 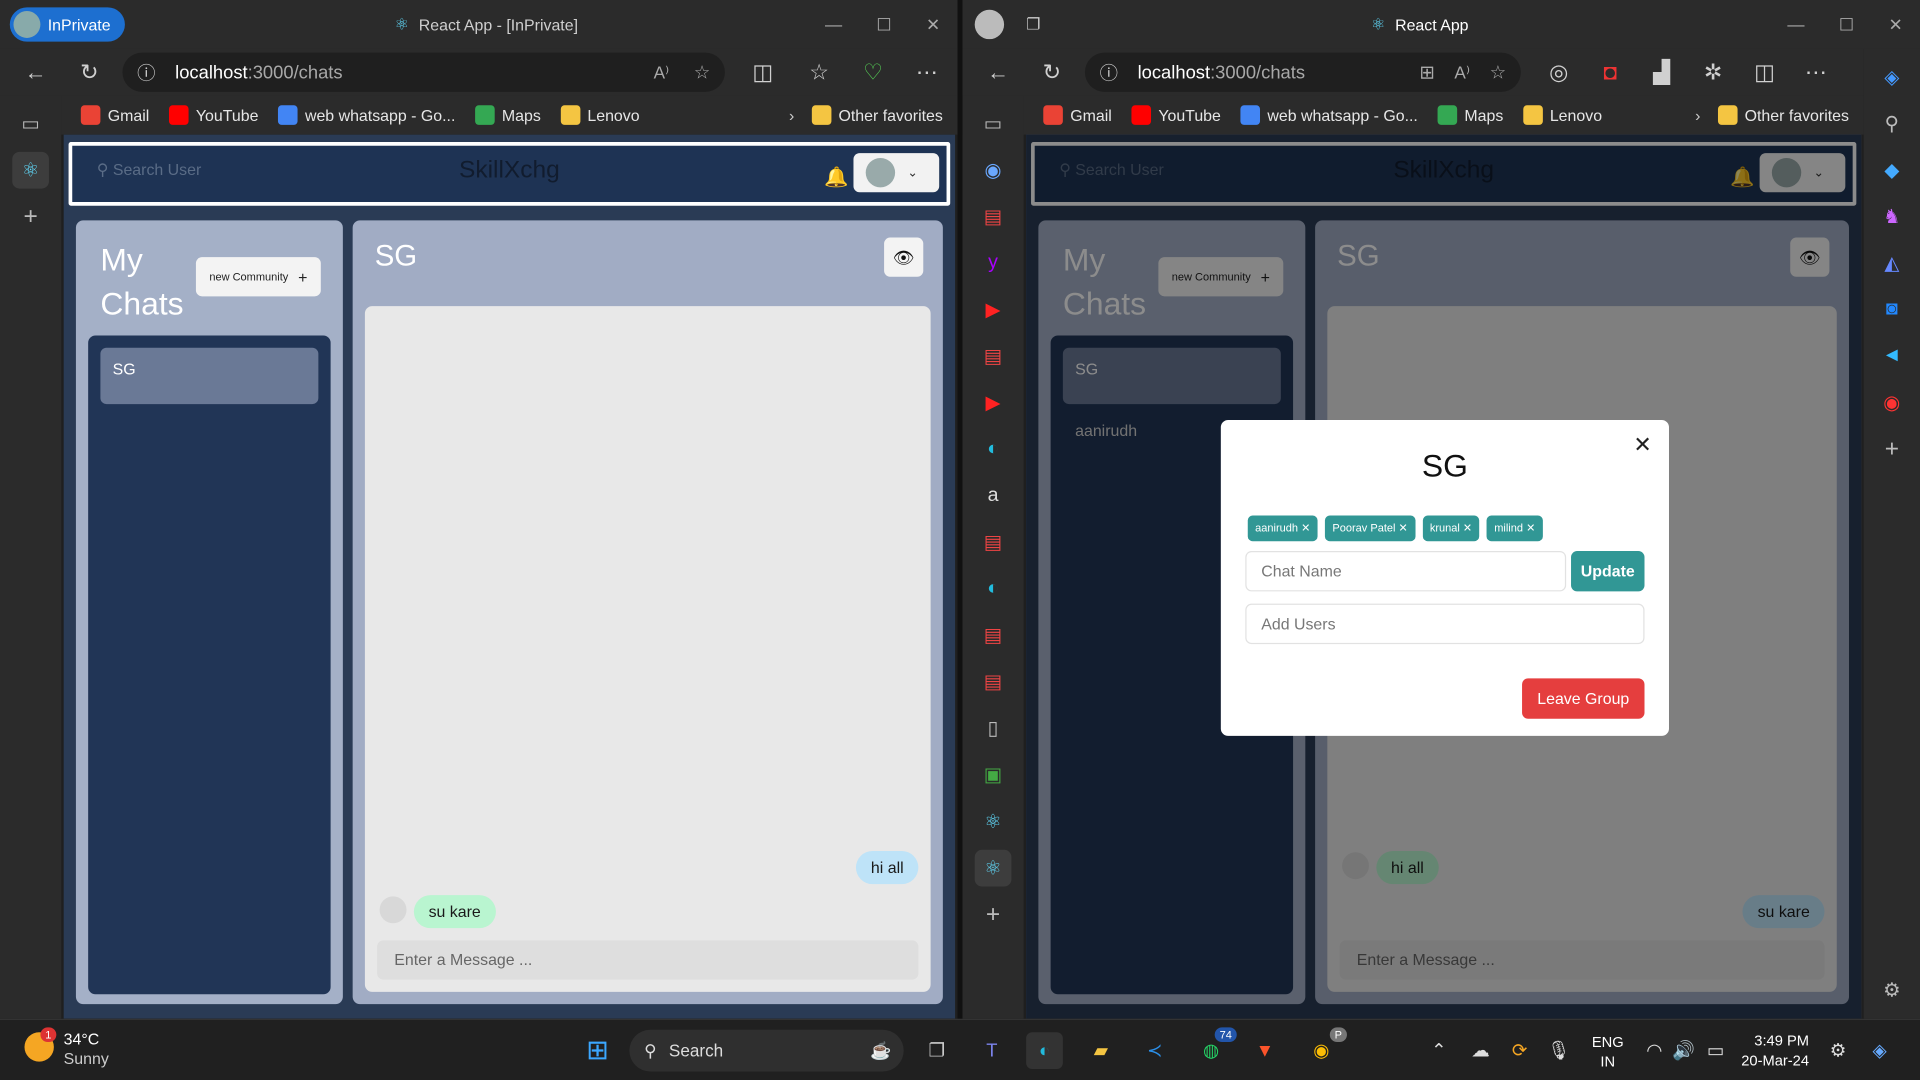 What do you see at coordinates (904, 257) in the screenshot?
I see `eye-icon: 👁` at bounding box center [904, 257].